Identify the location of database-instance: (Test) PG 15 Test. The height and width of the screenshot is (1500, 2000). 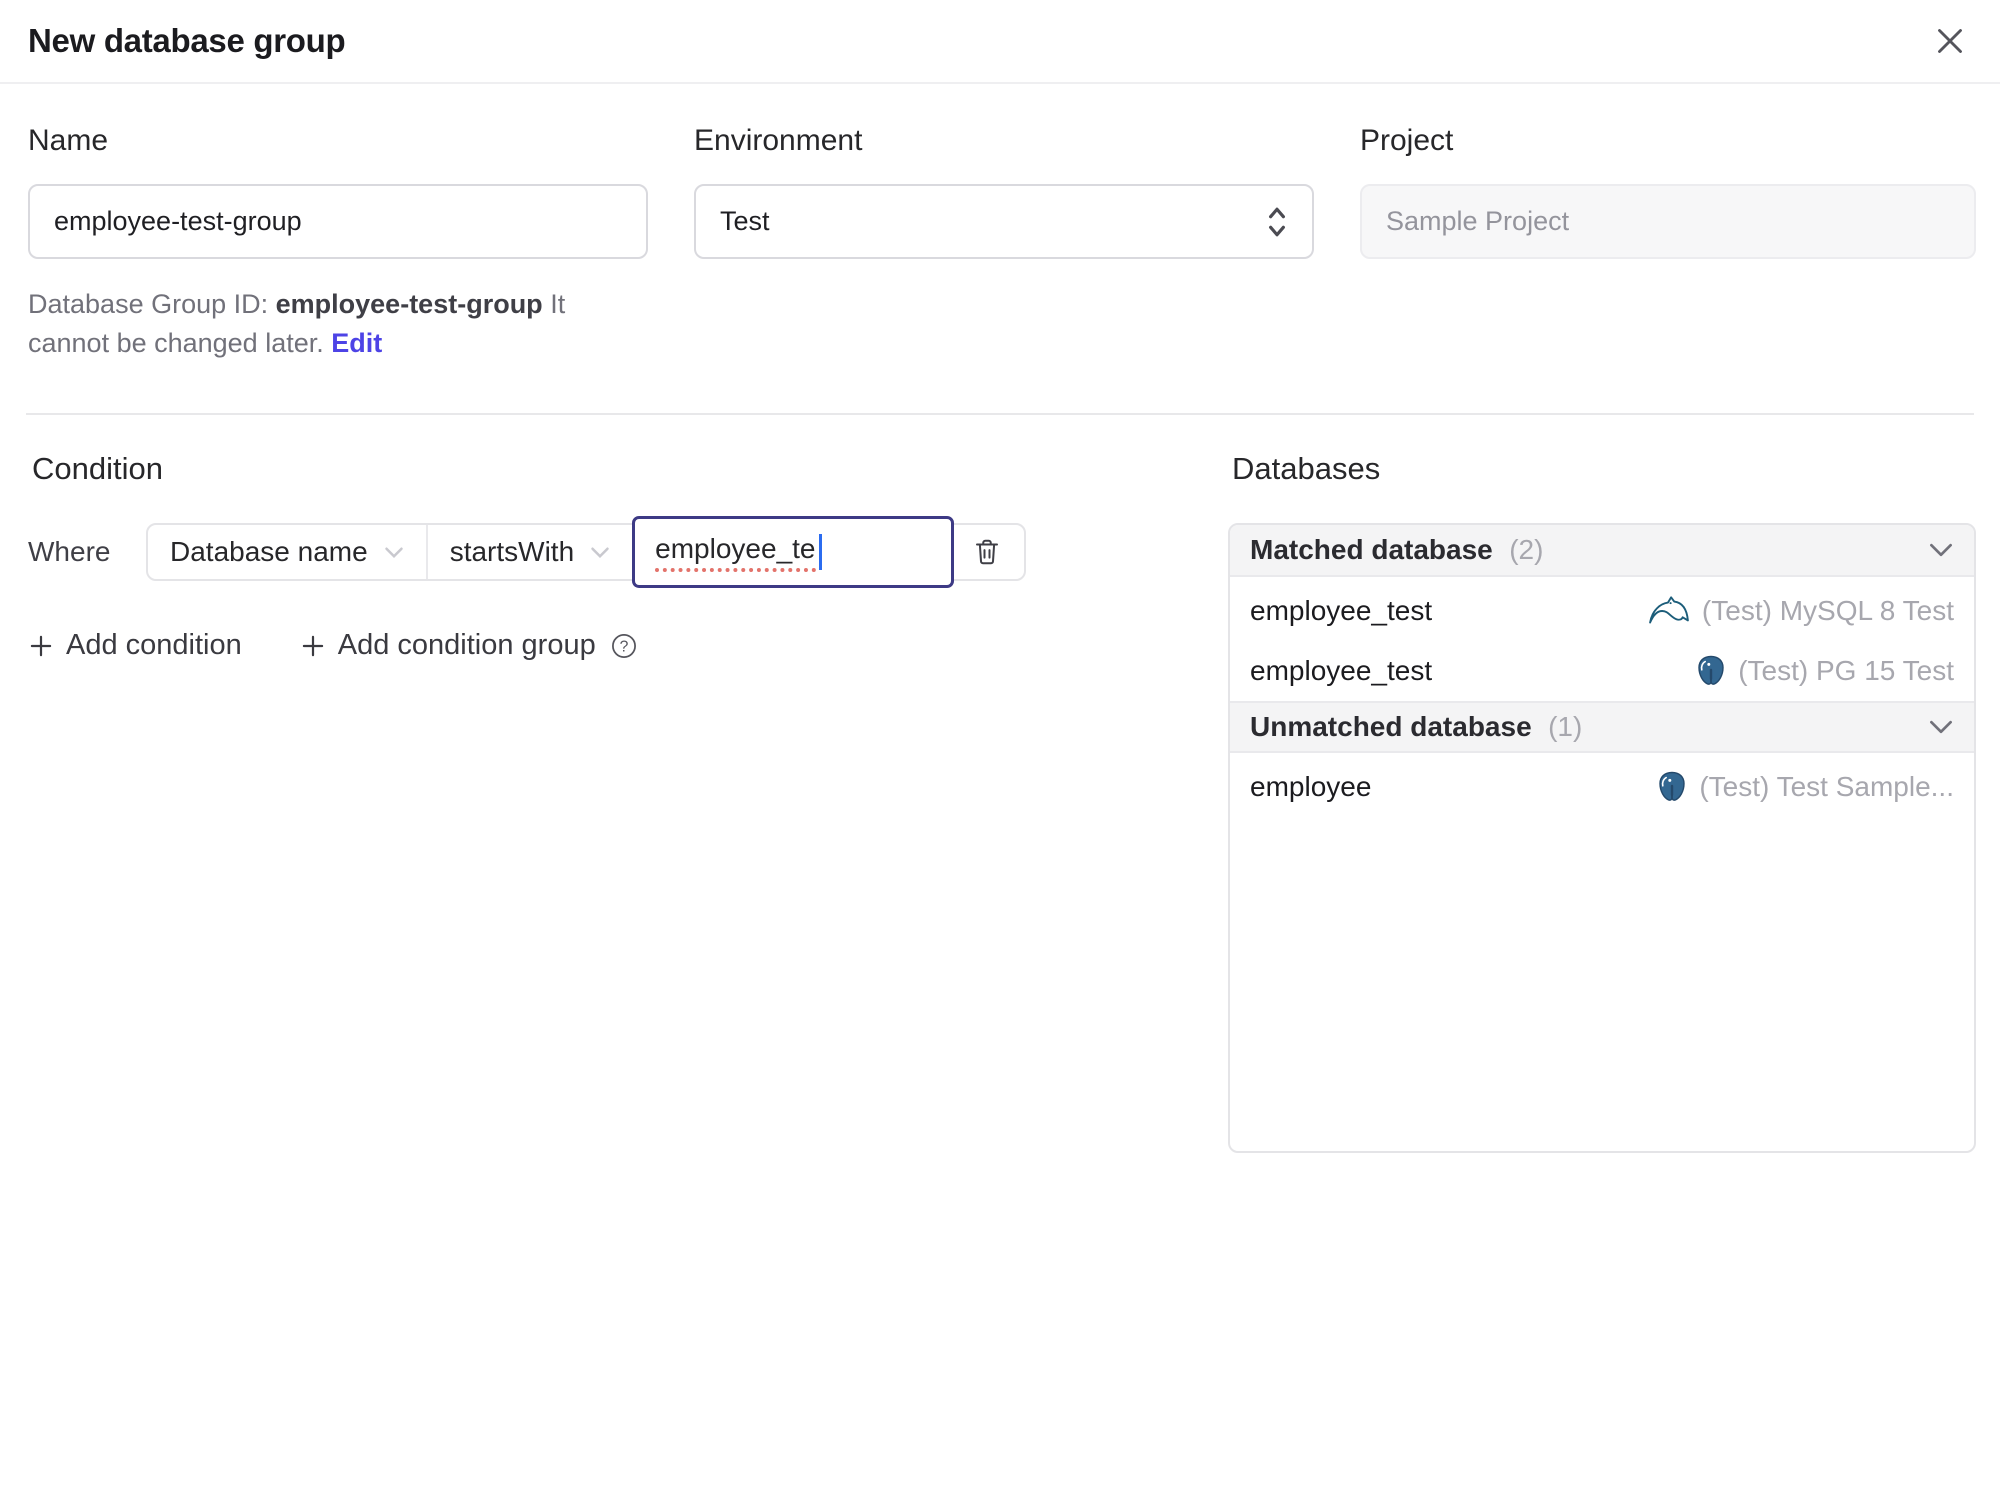
(1825, 671).